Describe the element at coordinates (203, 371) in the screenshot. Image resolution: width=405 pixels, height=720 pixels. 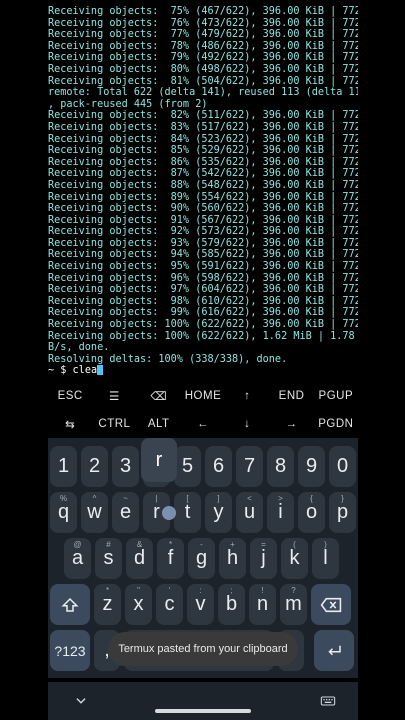
I see `prompt-line: ~ $ clea` at that location.